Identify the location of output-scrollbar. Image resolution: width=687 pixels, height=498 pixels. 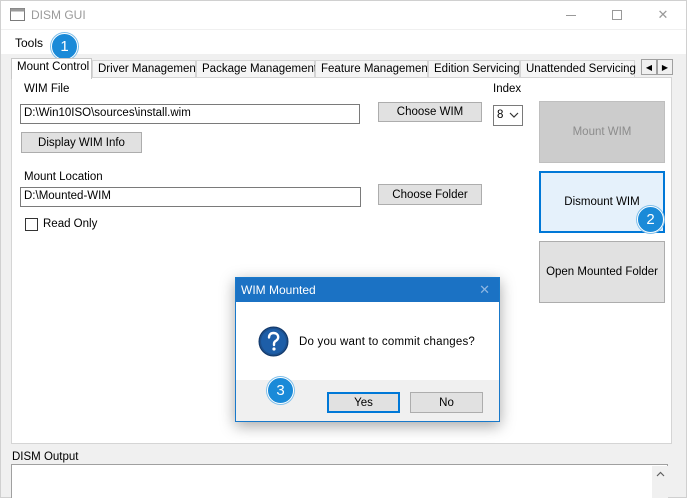
(660, 482).